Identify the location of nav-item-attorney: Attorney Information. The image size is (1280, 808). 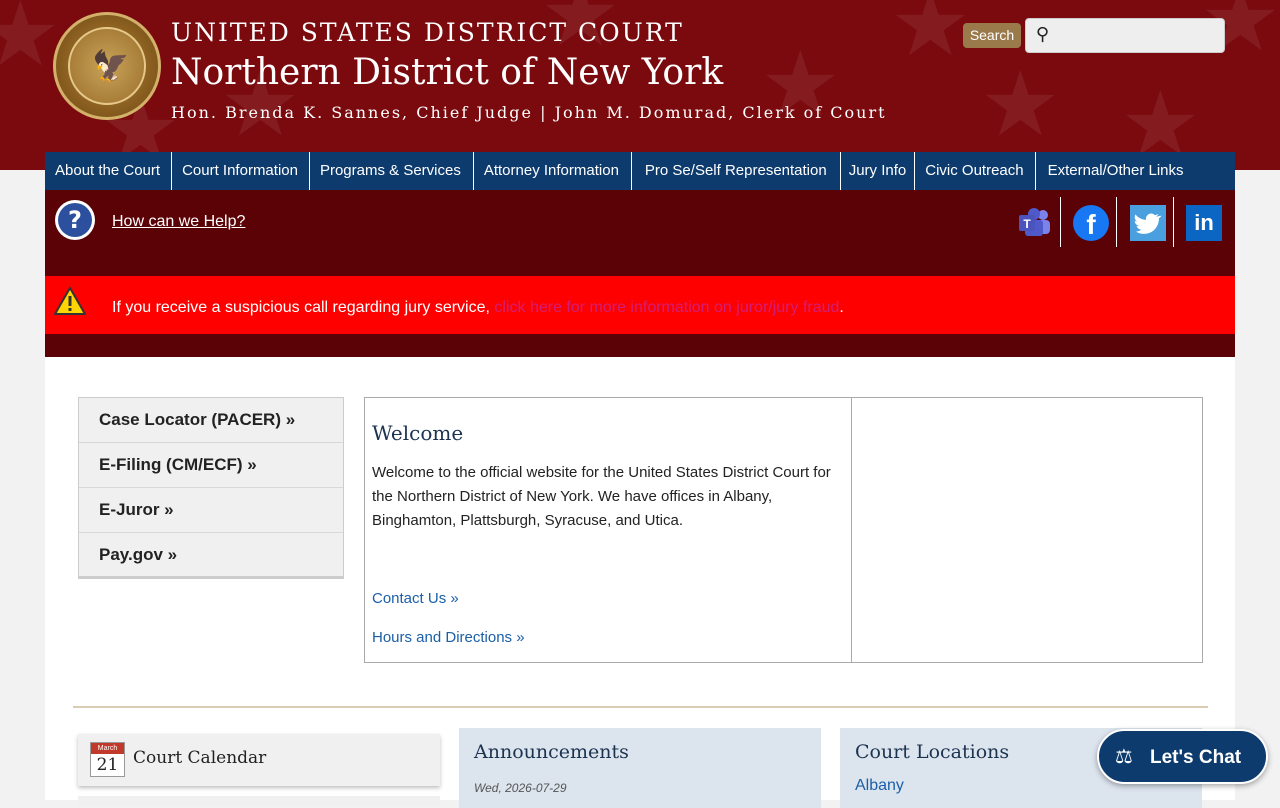
(553, 171).